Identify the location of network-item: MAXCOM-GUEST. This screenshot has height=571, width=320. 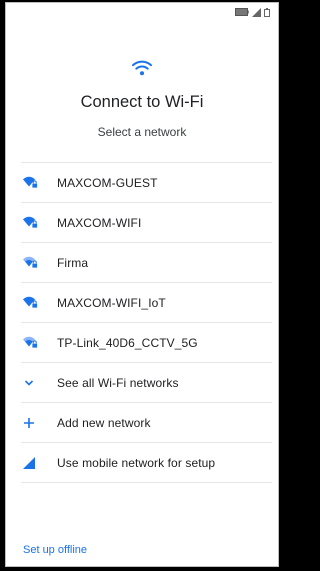
(146, 182).